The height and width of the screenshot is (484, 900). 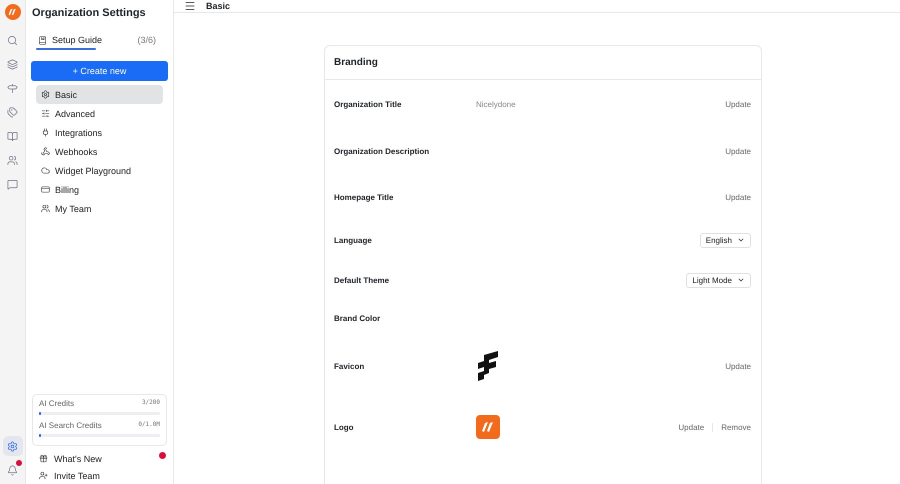 I want to click on nav-item: Webhooks, so click(x=99, y=151).